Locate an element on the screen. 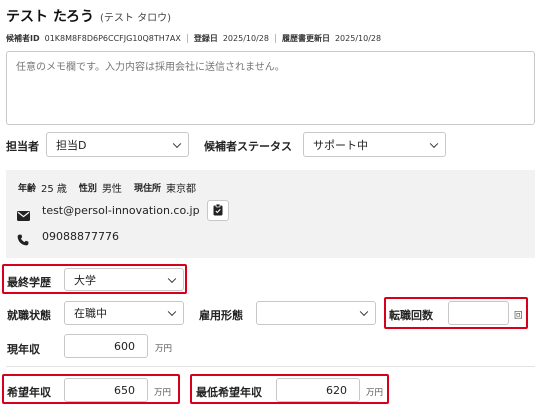  candidate-id-label: 候補者ID is located at coordinates (23, 38).